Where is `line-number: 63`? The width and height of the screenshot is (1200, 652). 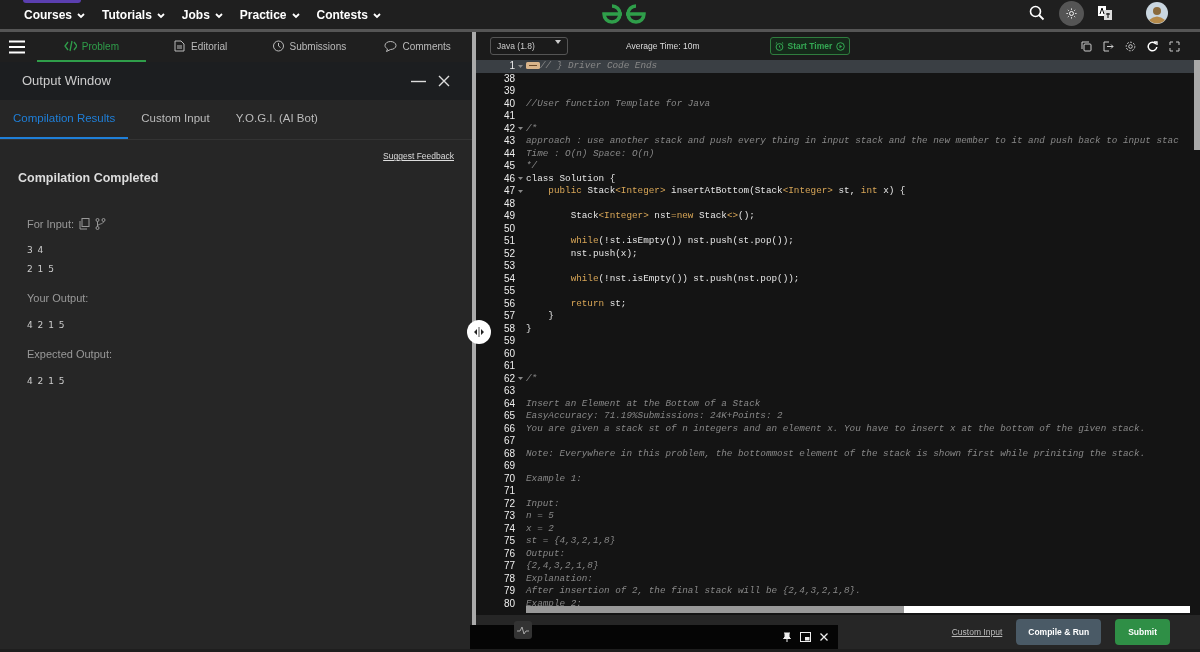
line-number: 63 is located at coordinates (509, 391).